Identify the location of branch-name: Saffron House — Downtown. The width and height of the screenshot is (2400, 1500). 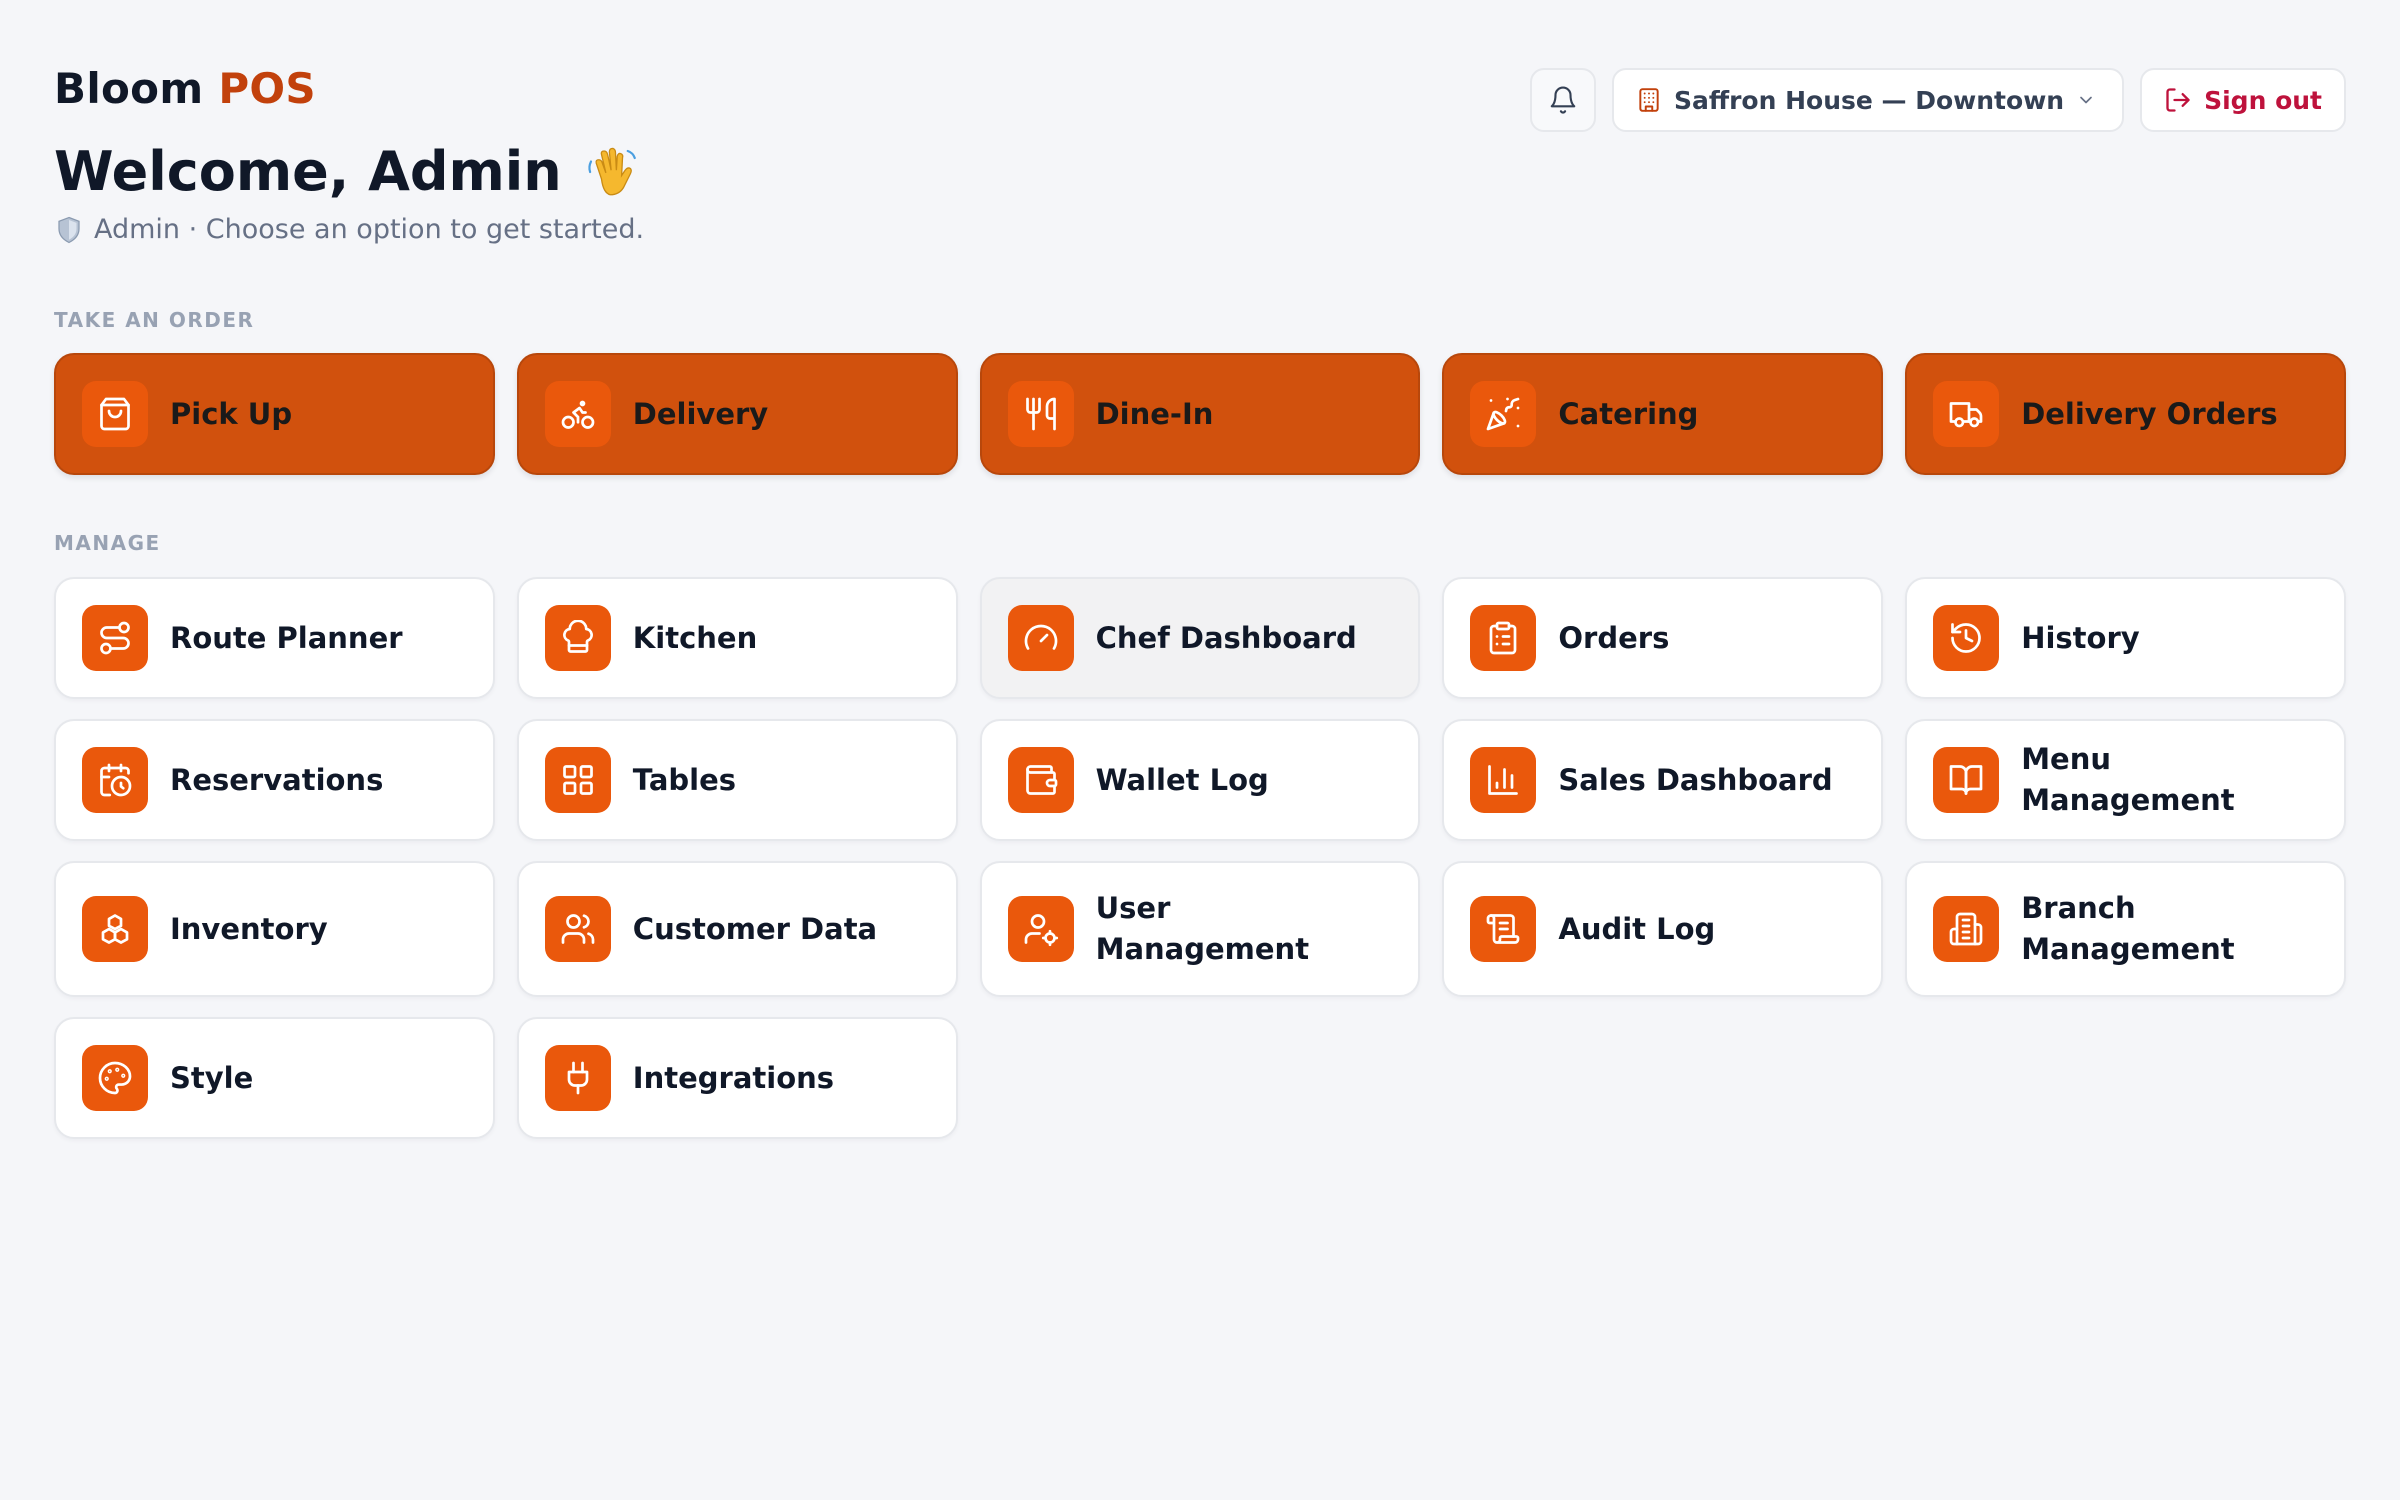
(1869, 100).